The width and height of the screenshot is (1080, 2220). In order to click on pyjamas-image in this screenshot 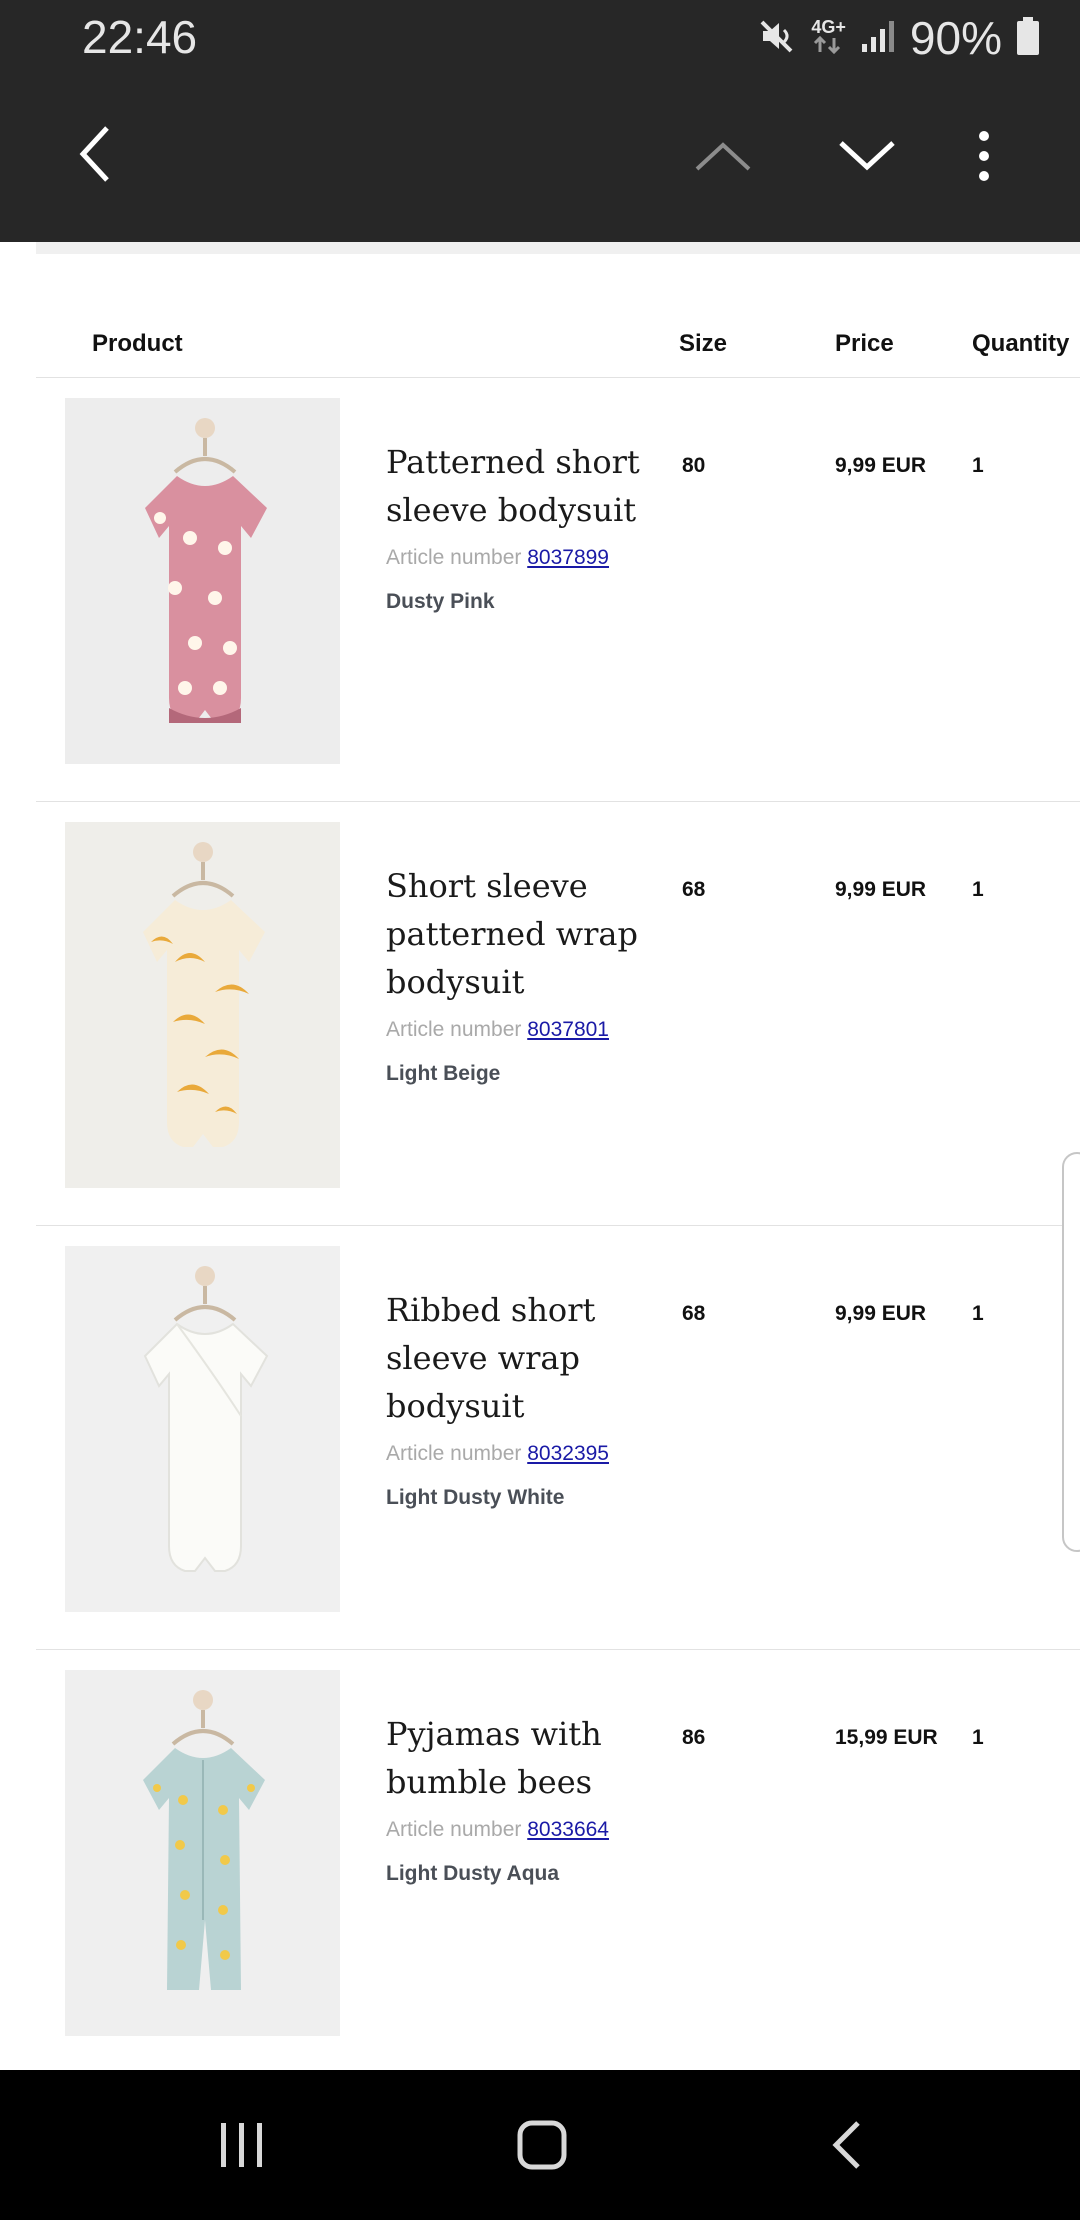, I will do `click(204, 1840)`.